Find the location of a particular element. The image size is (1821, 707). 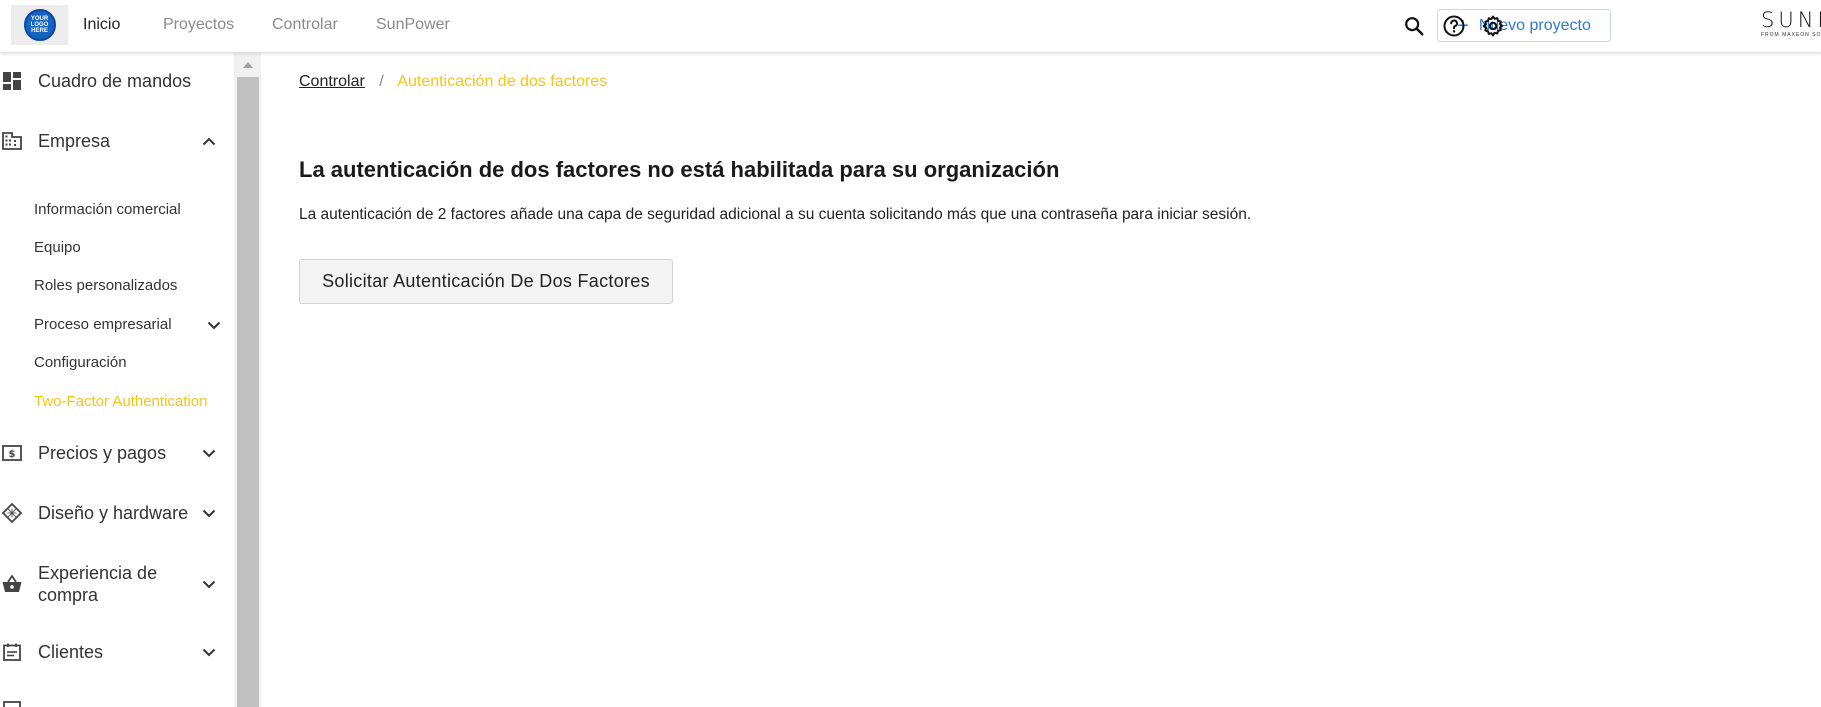

nav-proyectos: Proyectos is located at coordinates (198, 25).